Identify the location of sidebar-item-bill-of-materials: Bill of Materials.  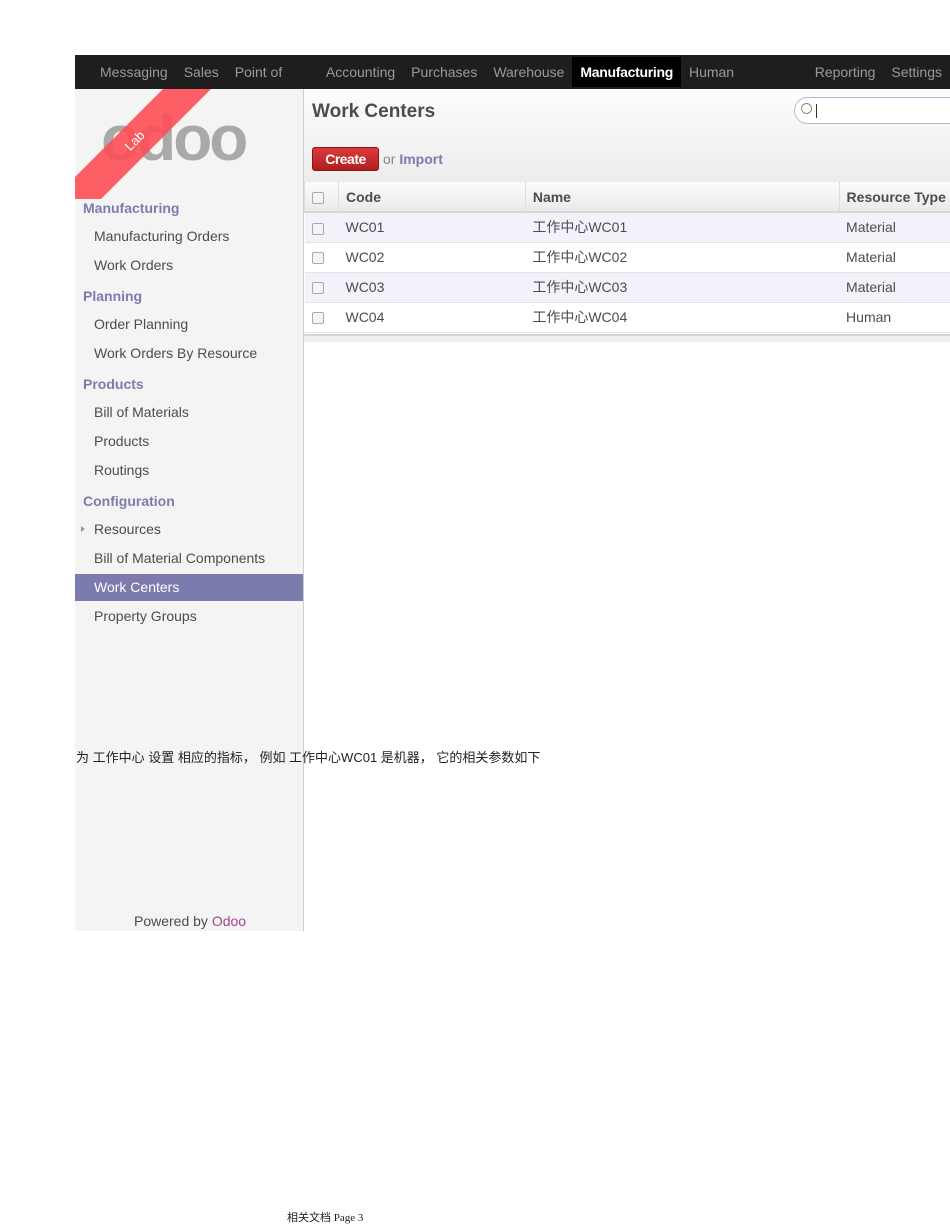
(189, 412).